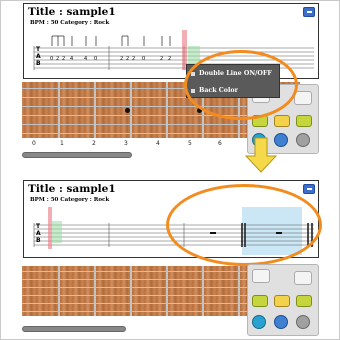 The image size is (340, 340). Describe the element at coordinates (57, 232) in the screenshot. I see `bottom-selected-beat` at that location.